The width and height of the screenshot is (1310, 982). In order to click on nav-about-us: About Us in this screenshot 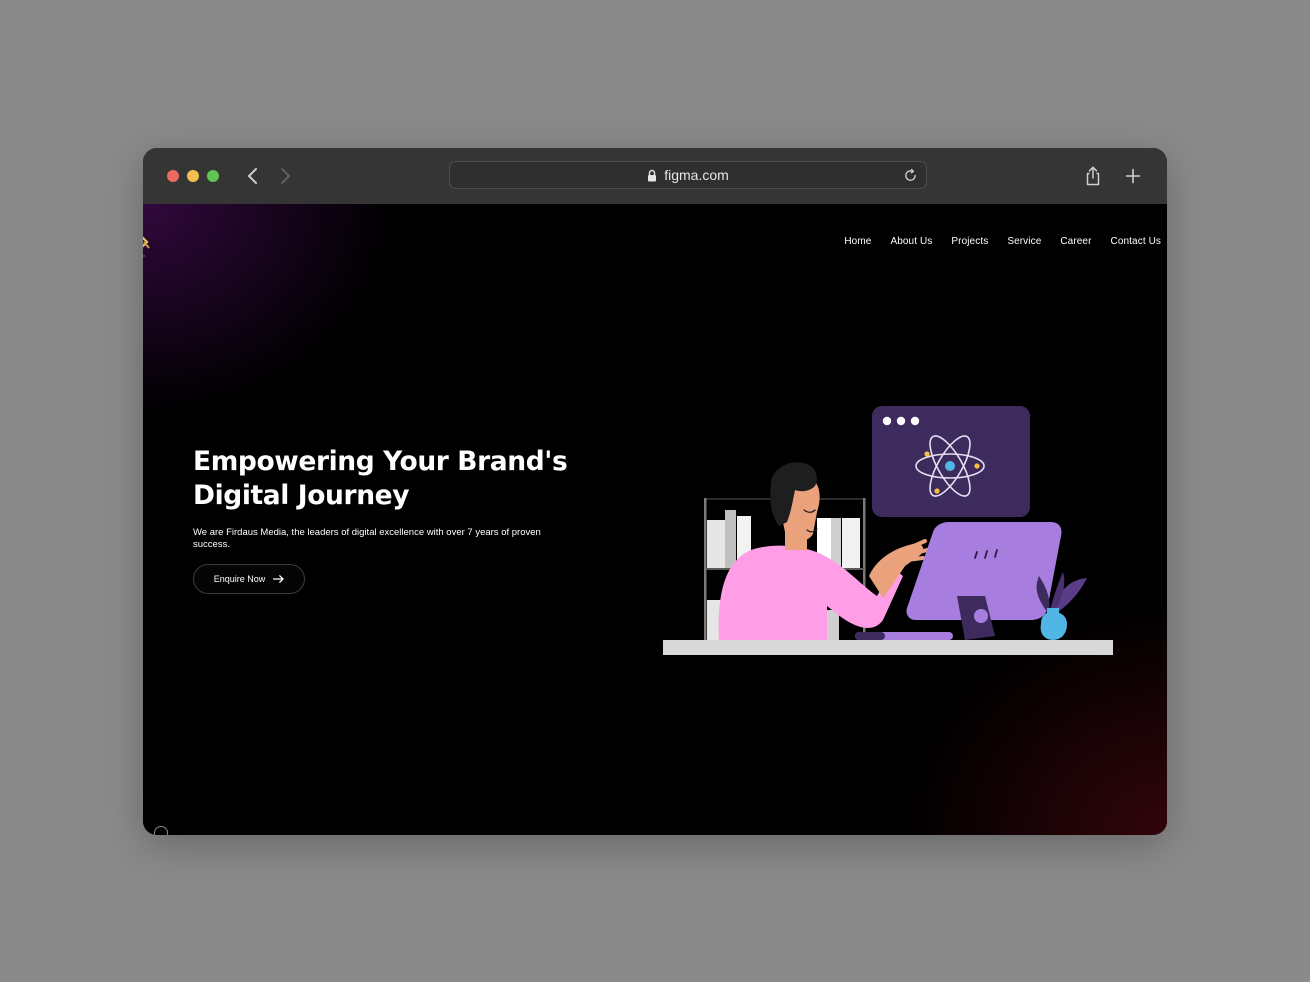, I will do `click(911, 241)`.